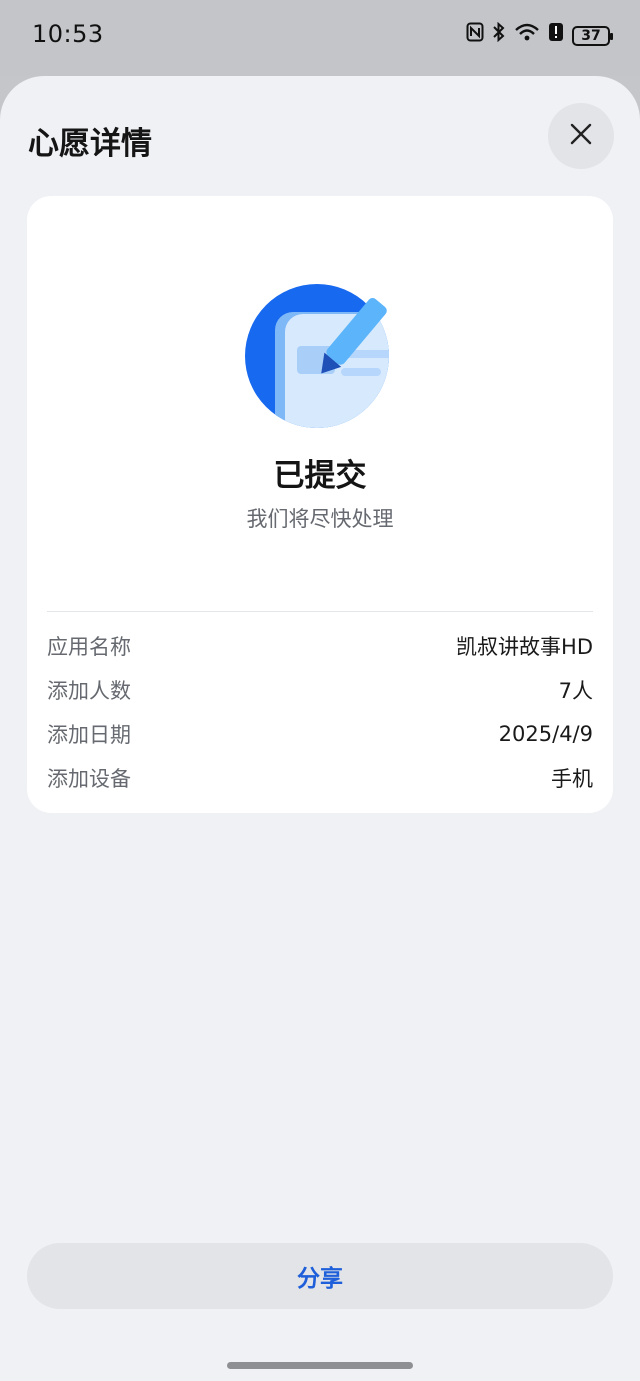 This screenshot has height=1381, width=640. What do you see at coordinates (320, 476) in the screenshot?
I see `status-title: 已提交` at bounding box center [320, 476].